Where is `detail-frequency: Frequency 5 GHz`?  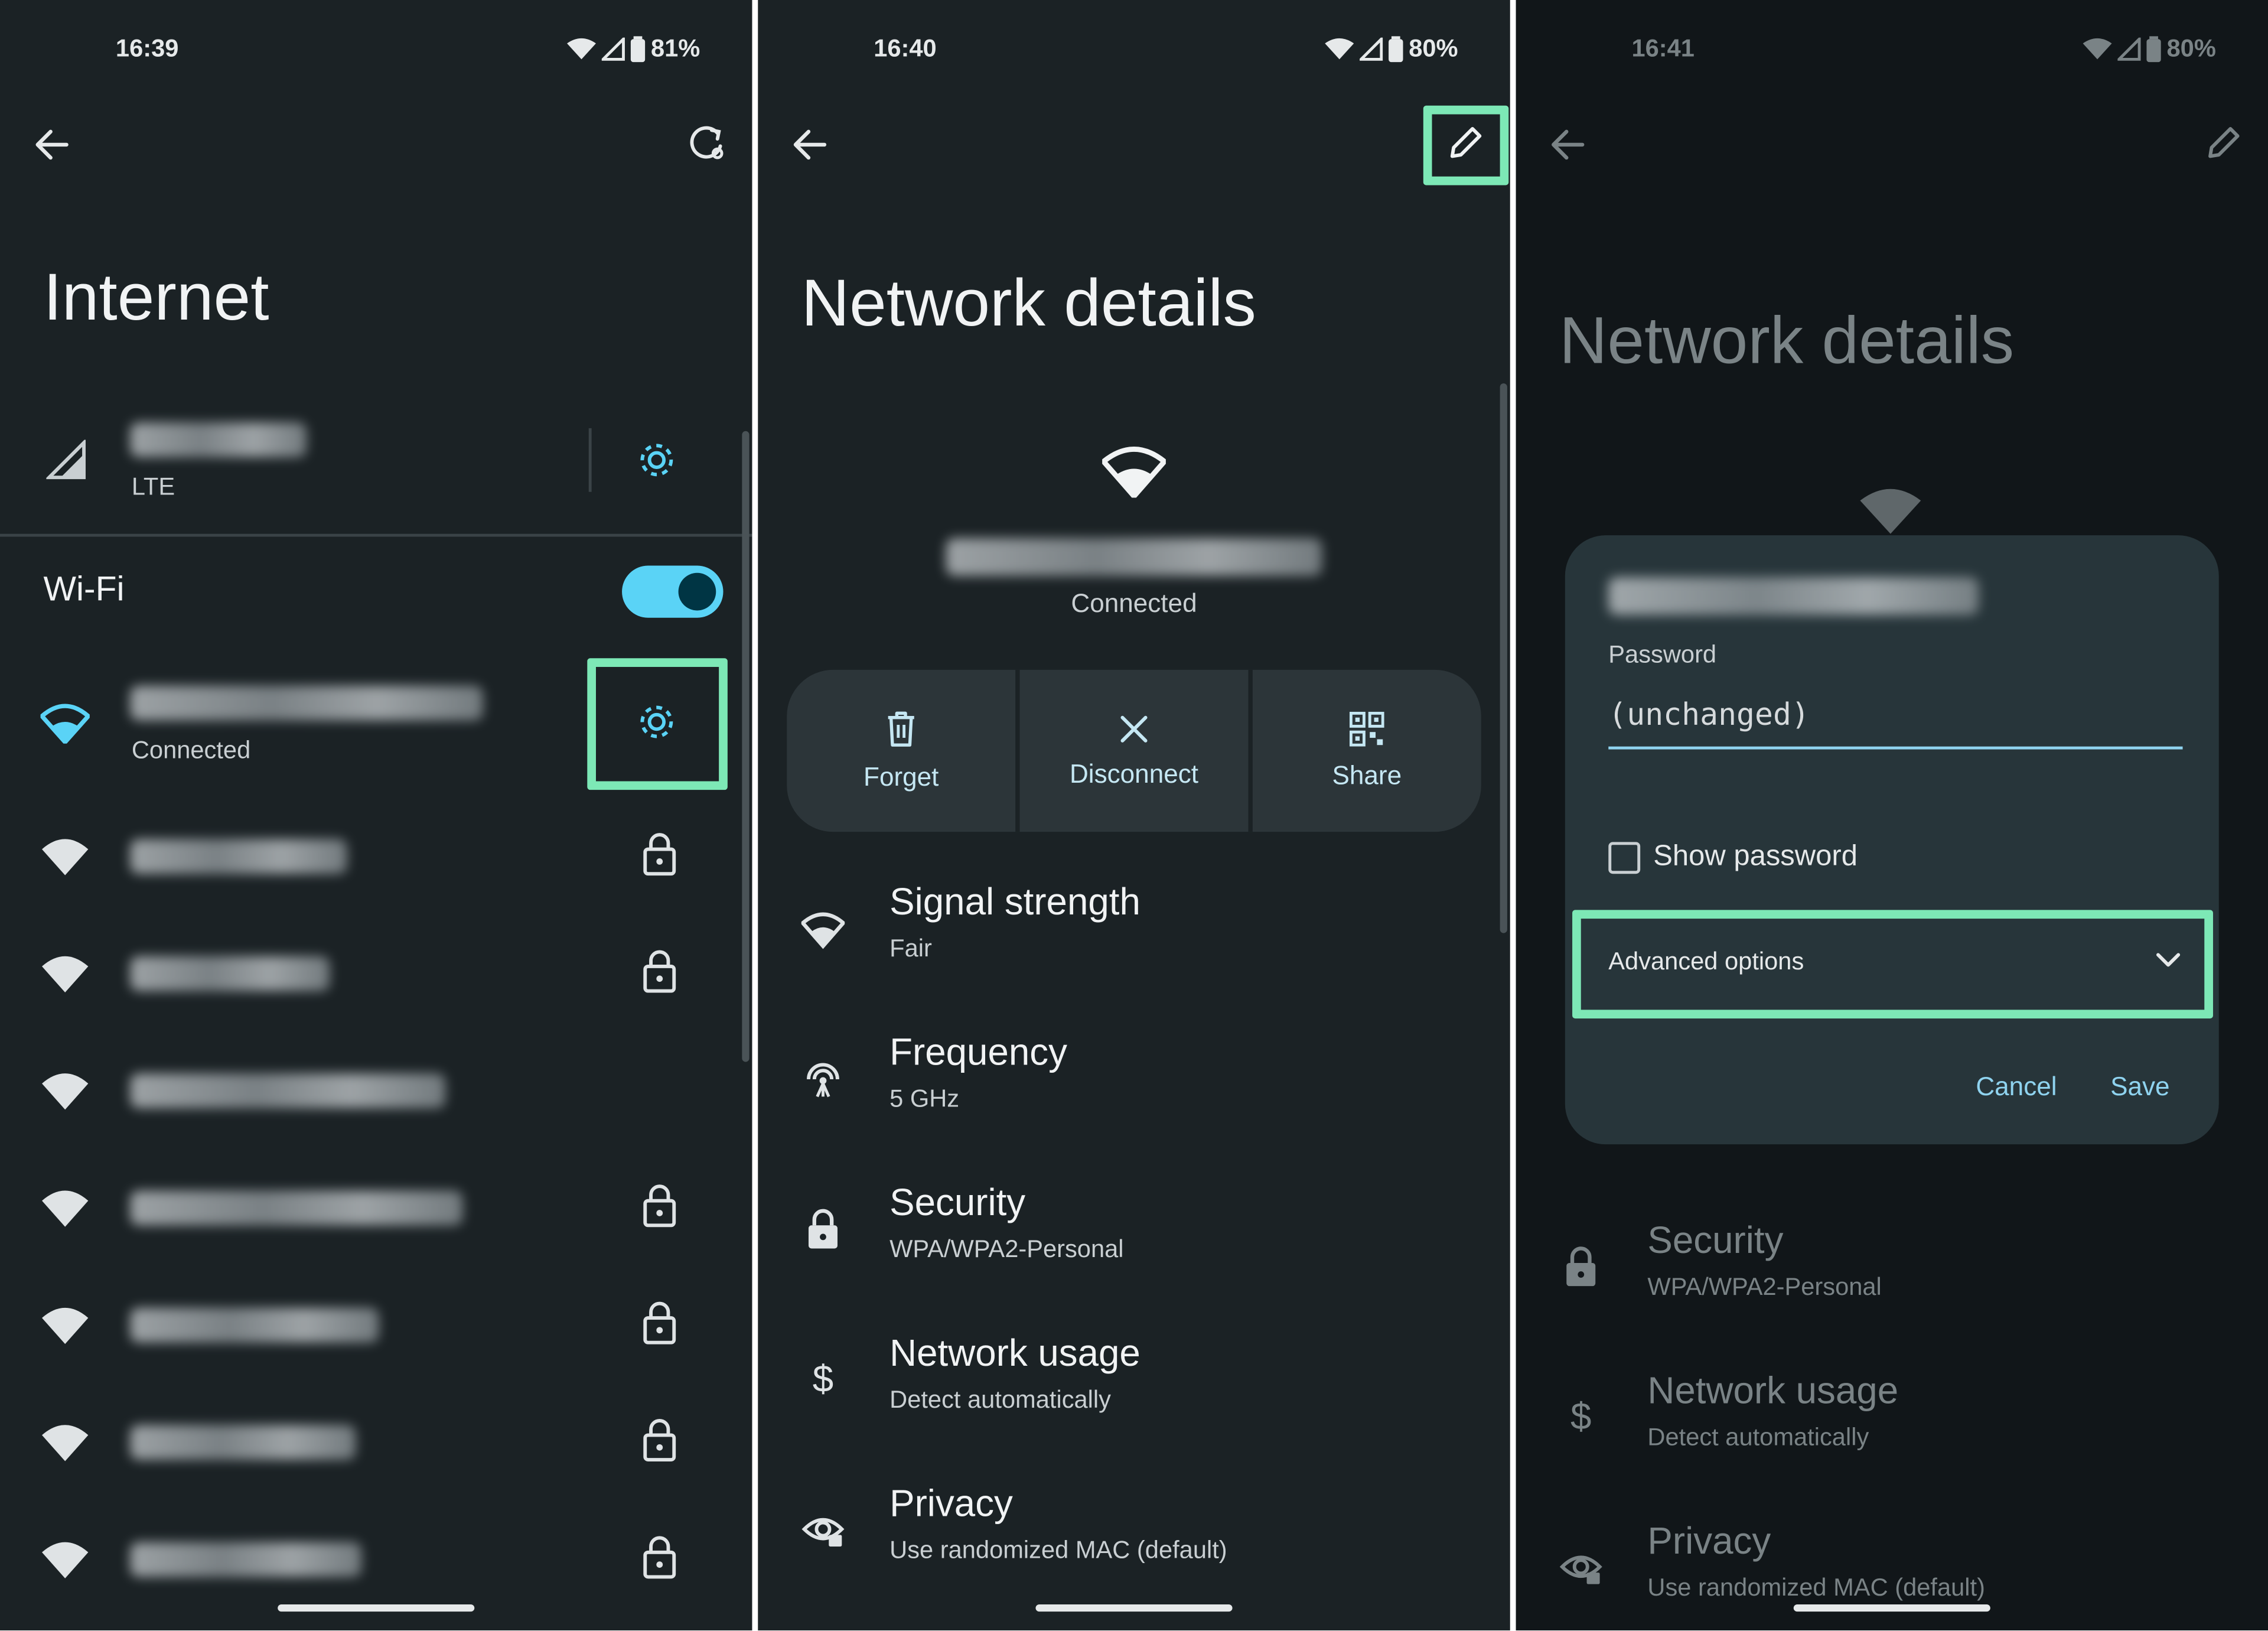 detail-frequency: Frequency 5 GHz is located at coordinates (1134, 1095).